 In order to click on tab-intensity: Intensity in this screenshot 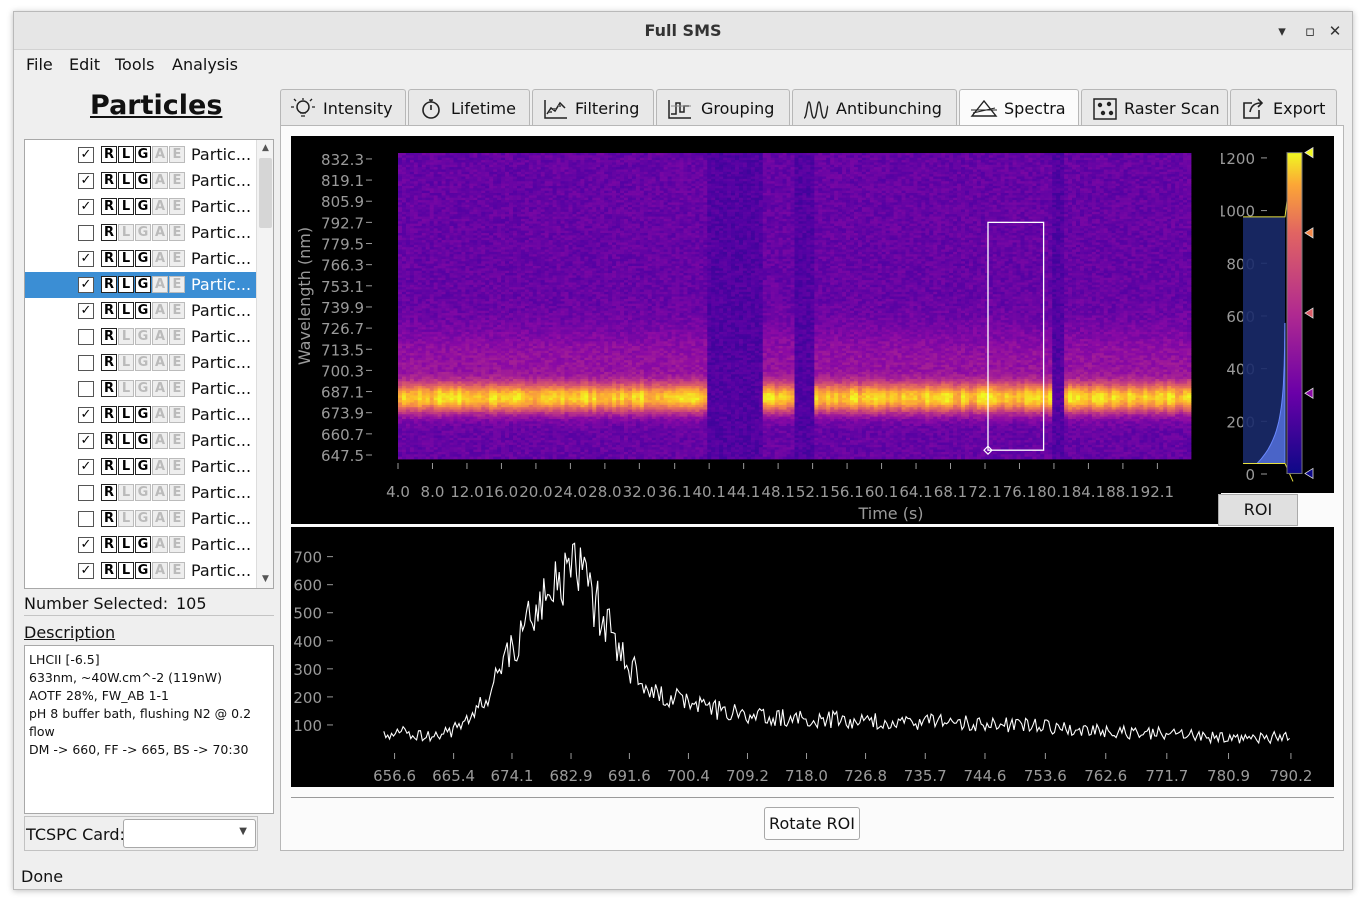, I will do `click(343, 107)`.